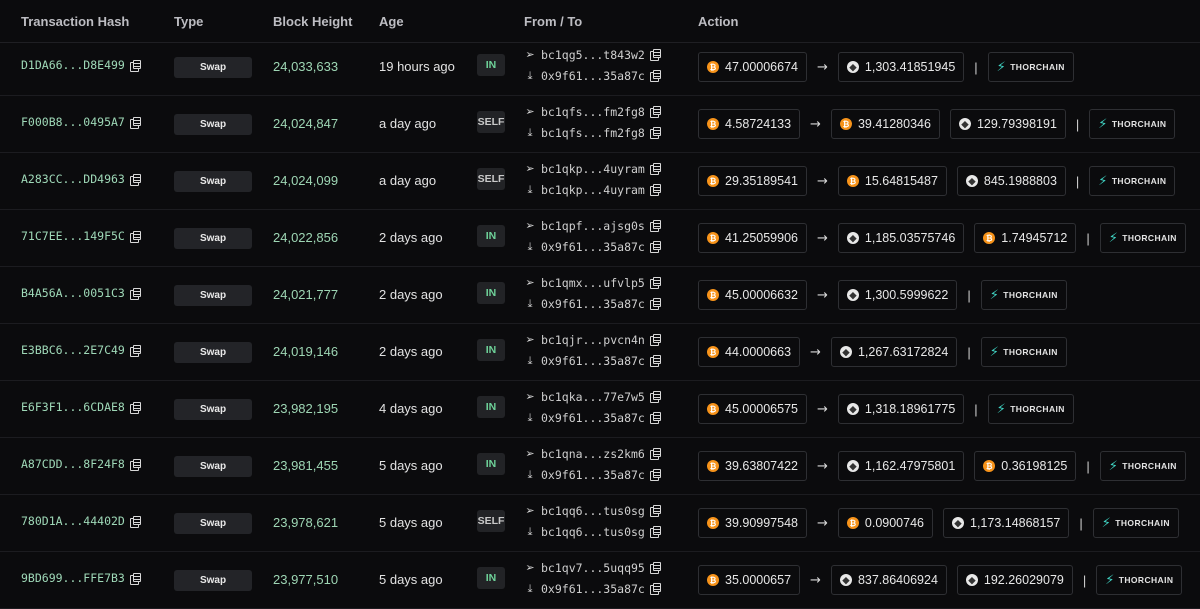 The width and height of the screenshot is (1200, 609). What do you see at coordinates (305, 123) in the screenshot?
I see `block-height-link: 24,024,847` at bounding box center [305, 123].